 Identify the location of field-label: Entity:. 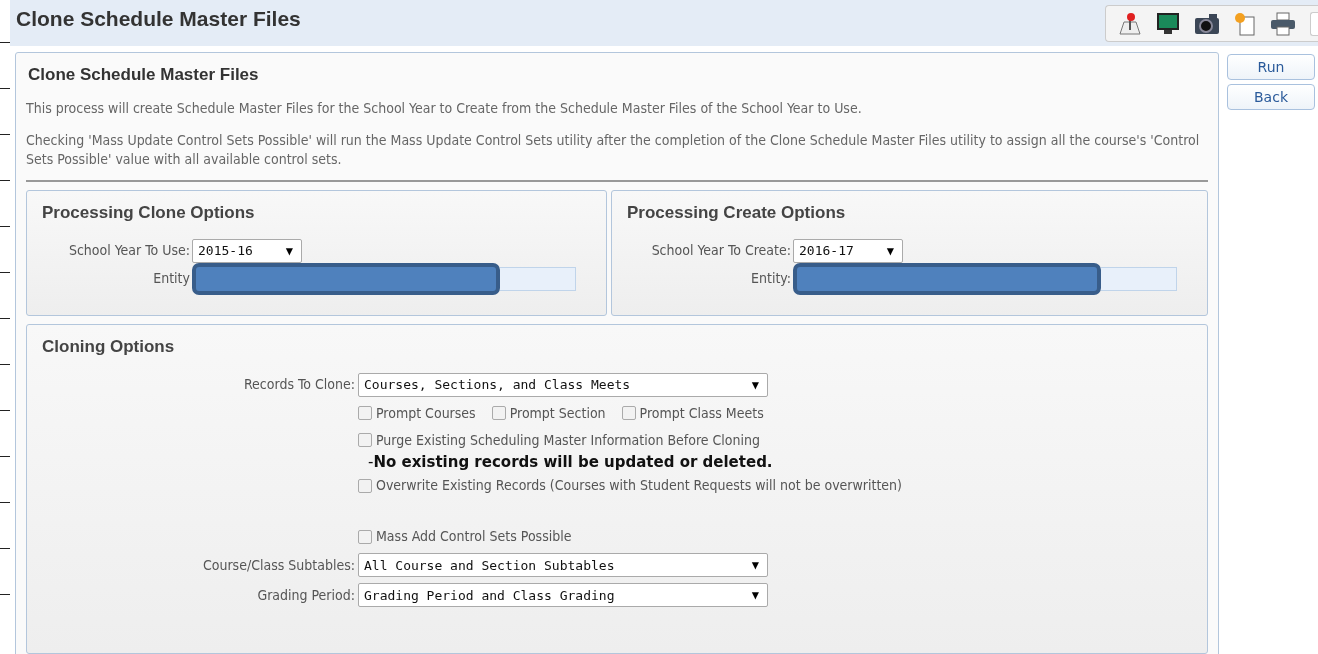
(770, 279).